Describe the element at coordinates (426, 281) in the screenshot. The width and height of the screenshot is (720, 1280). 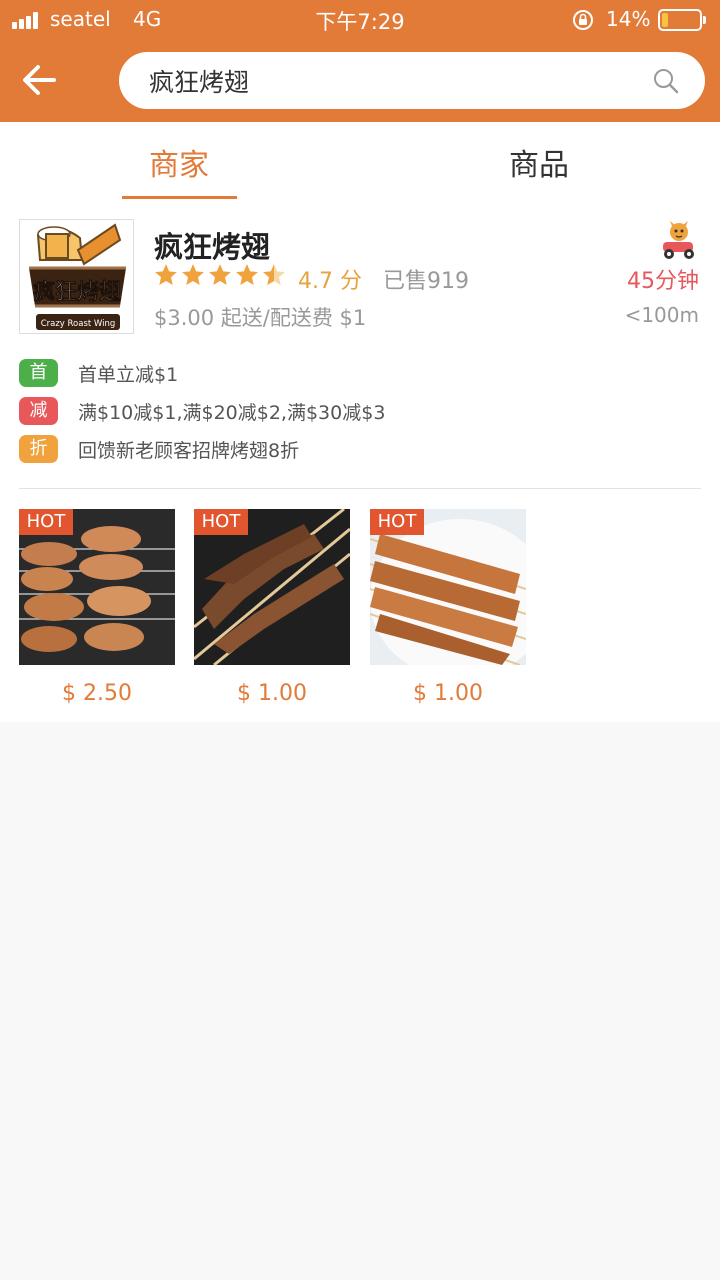
I see `sold-count: 已售919` at that location.